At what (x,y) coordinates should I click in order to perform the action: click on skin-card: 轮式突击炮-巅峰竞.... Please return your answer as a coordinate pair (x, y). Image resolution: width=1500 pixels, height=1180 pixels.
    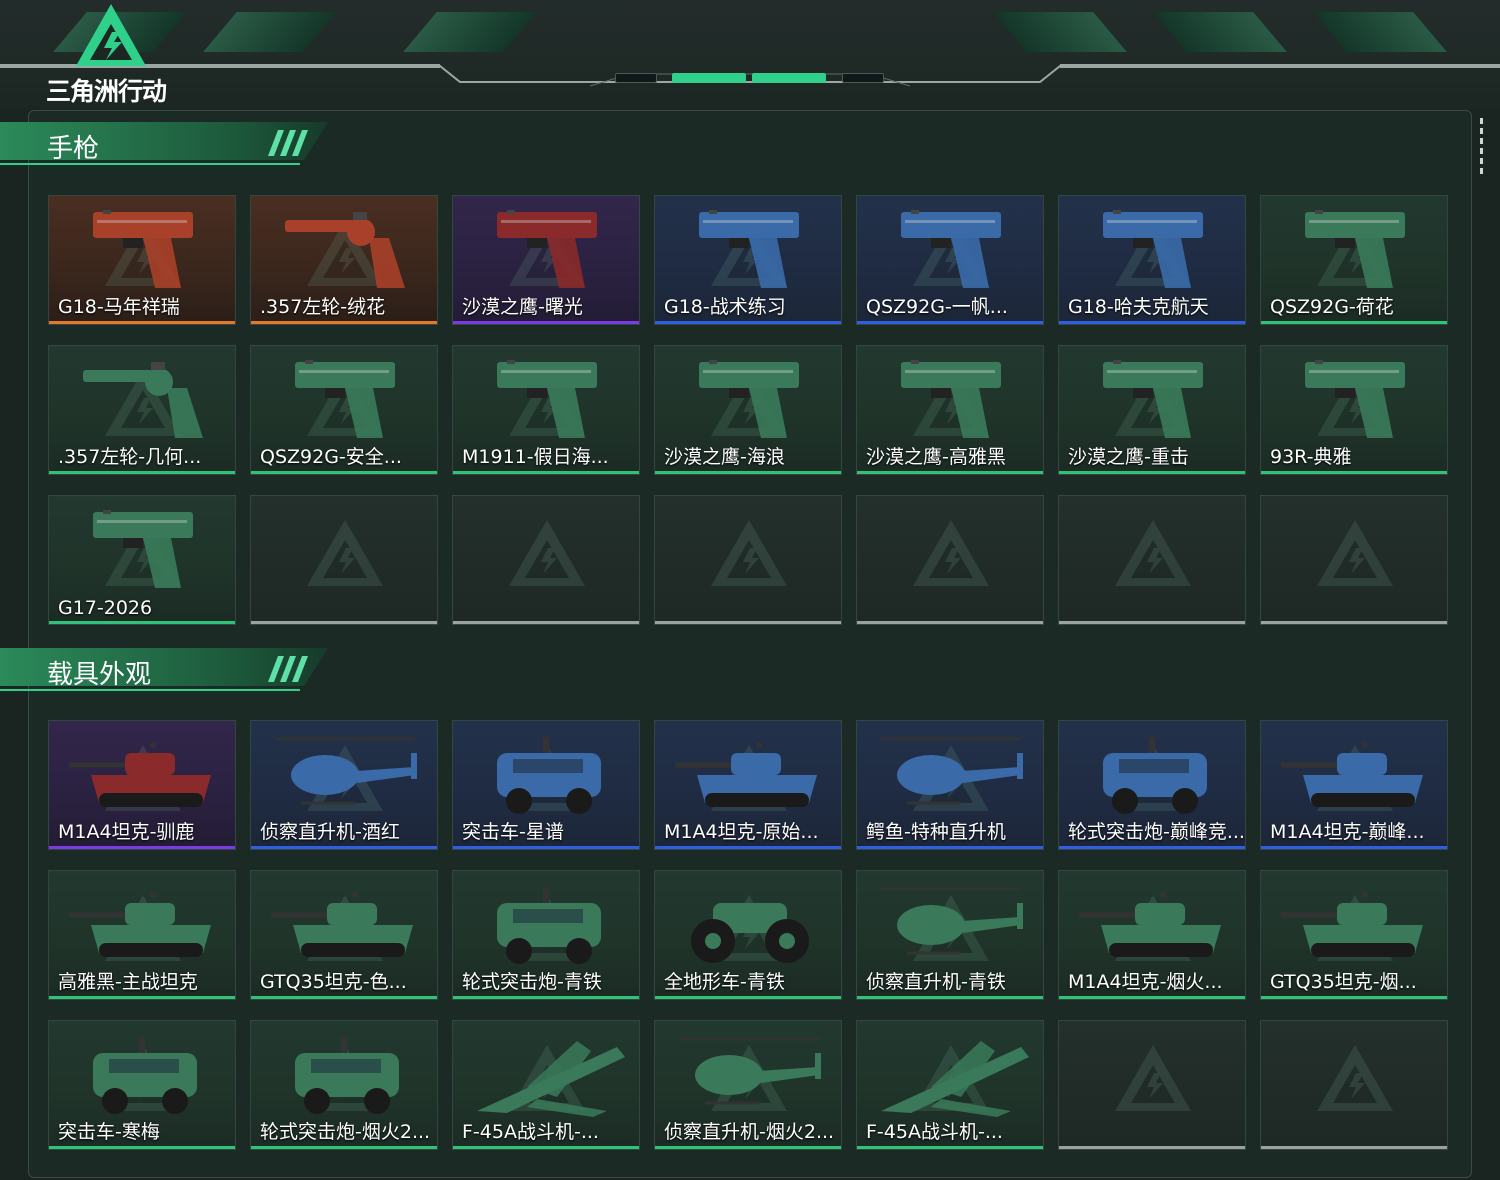
    Looking at the image, I should click on (1152, 785).